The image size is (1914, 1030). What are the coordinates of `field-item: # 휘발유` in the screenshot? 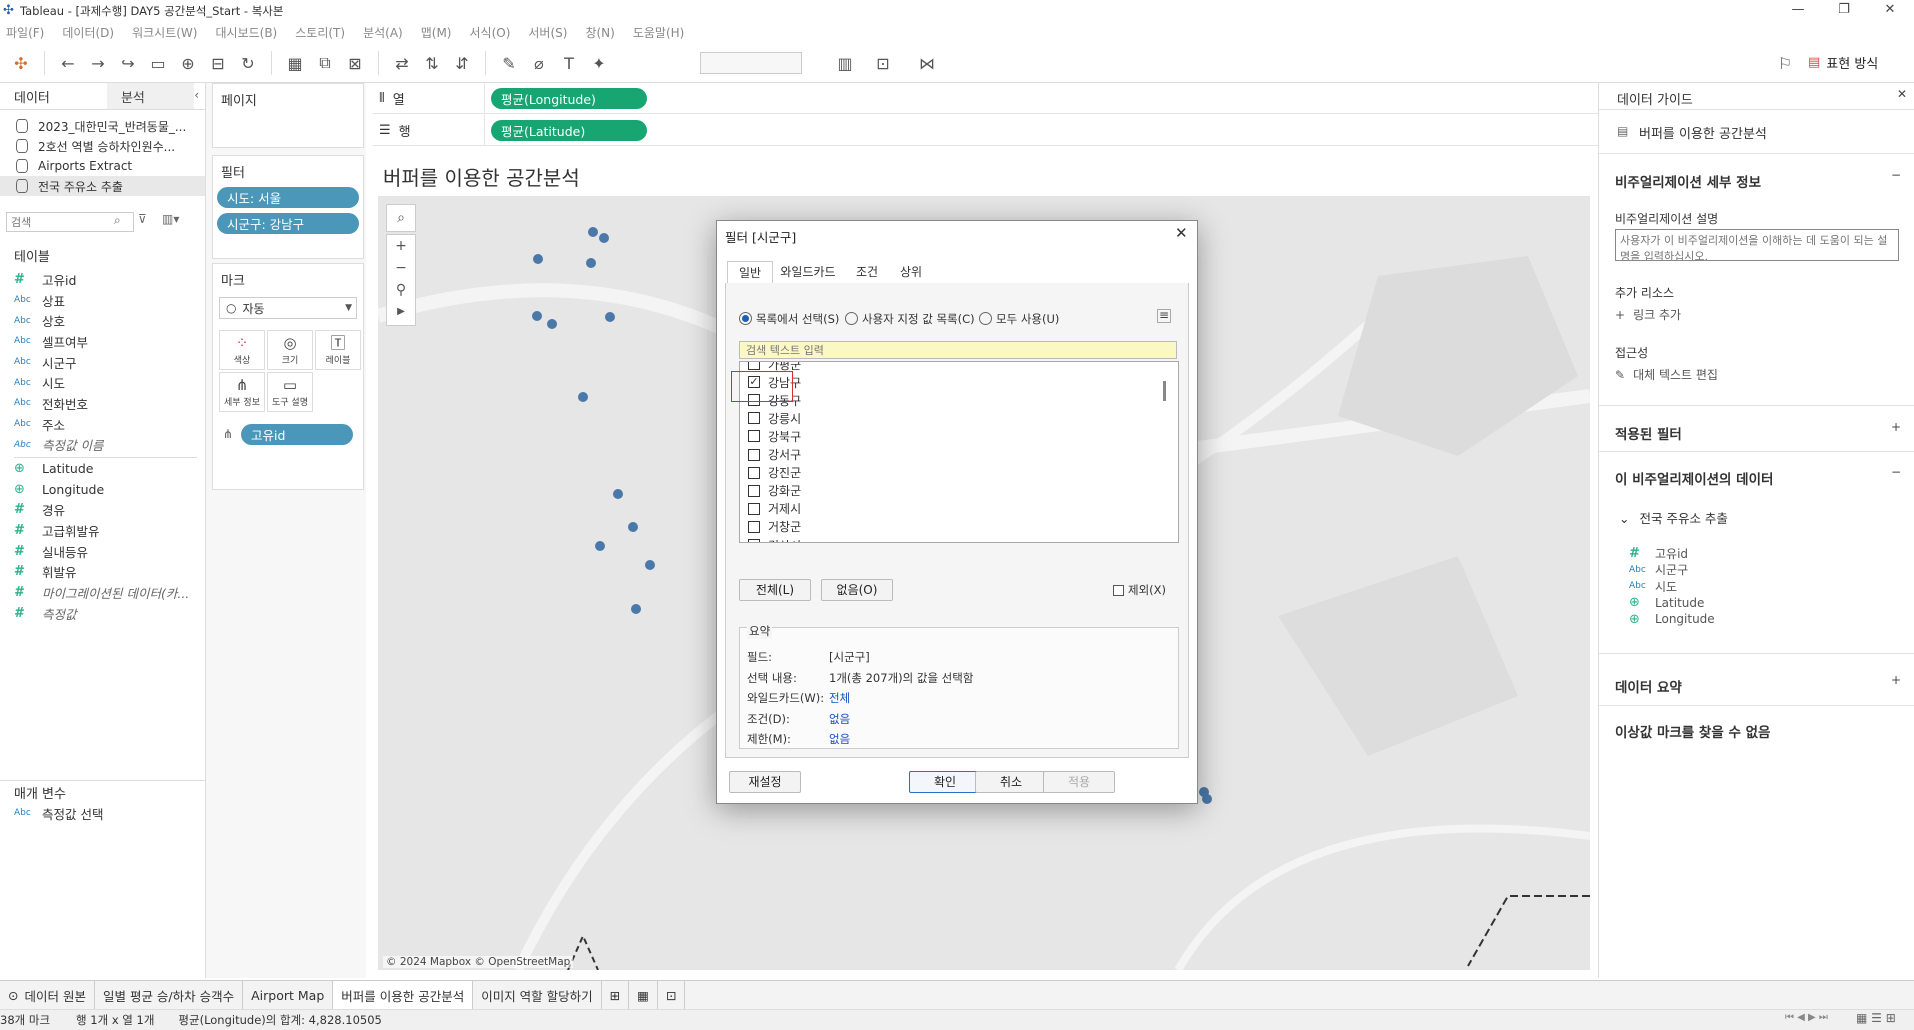 It's located at (102, 572).